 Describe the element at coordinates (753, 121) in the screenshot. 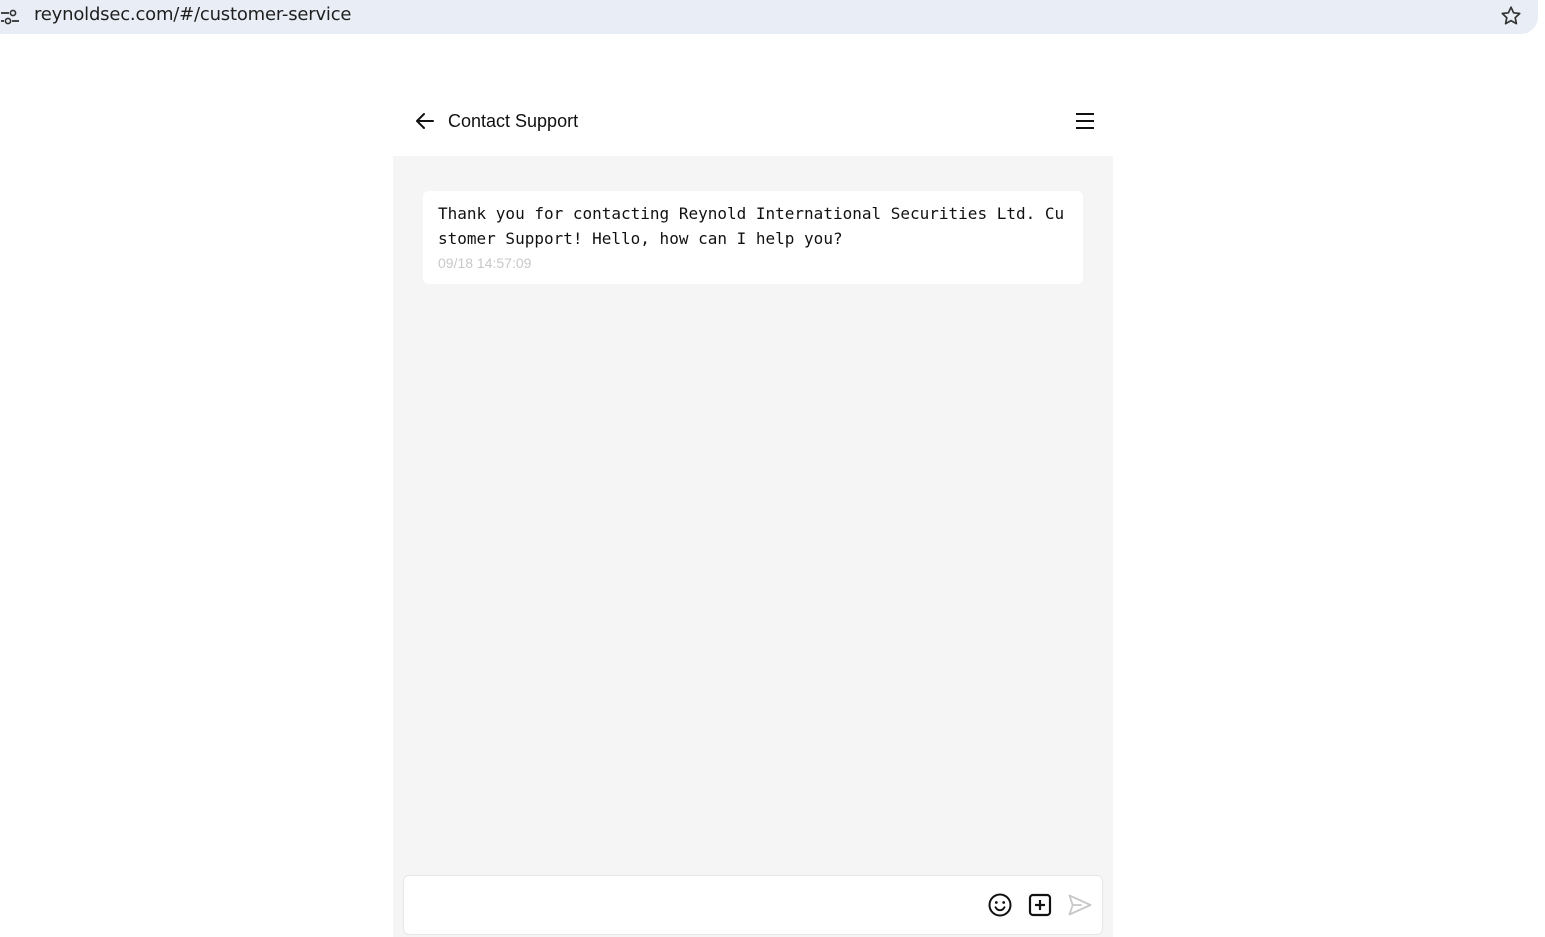

I see `chat-header: Contact Support` at that location.